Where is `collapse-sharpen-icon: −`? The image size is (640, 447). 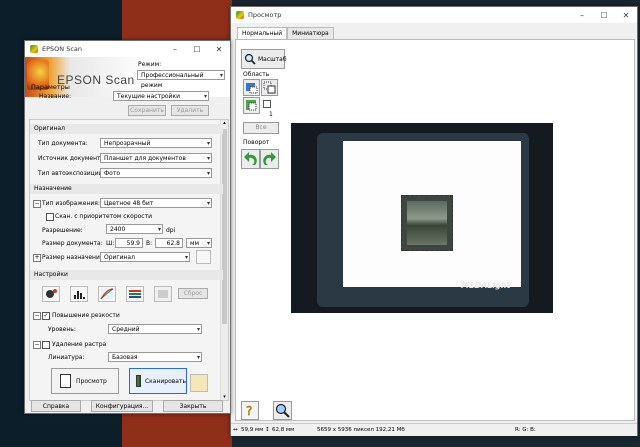 collapse-sharpen-icon: − is located at coordinates (37, 316).